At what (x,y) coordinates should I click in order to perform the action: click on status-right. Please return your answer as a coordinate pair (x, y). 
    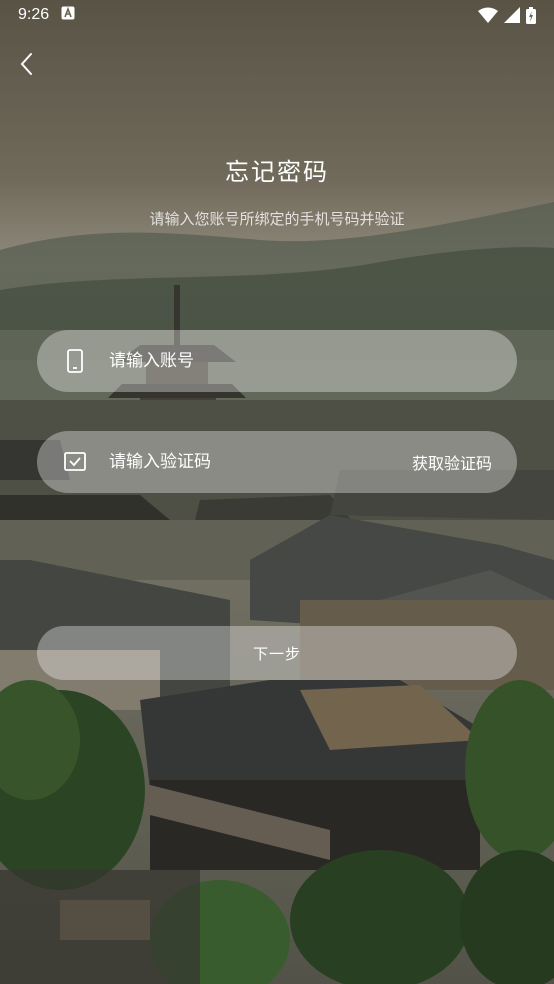
    Looking at the image, I should click on (507, 15).